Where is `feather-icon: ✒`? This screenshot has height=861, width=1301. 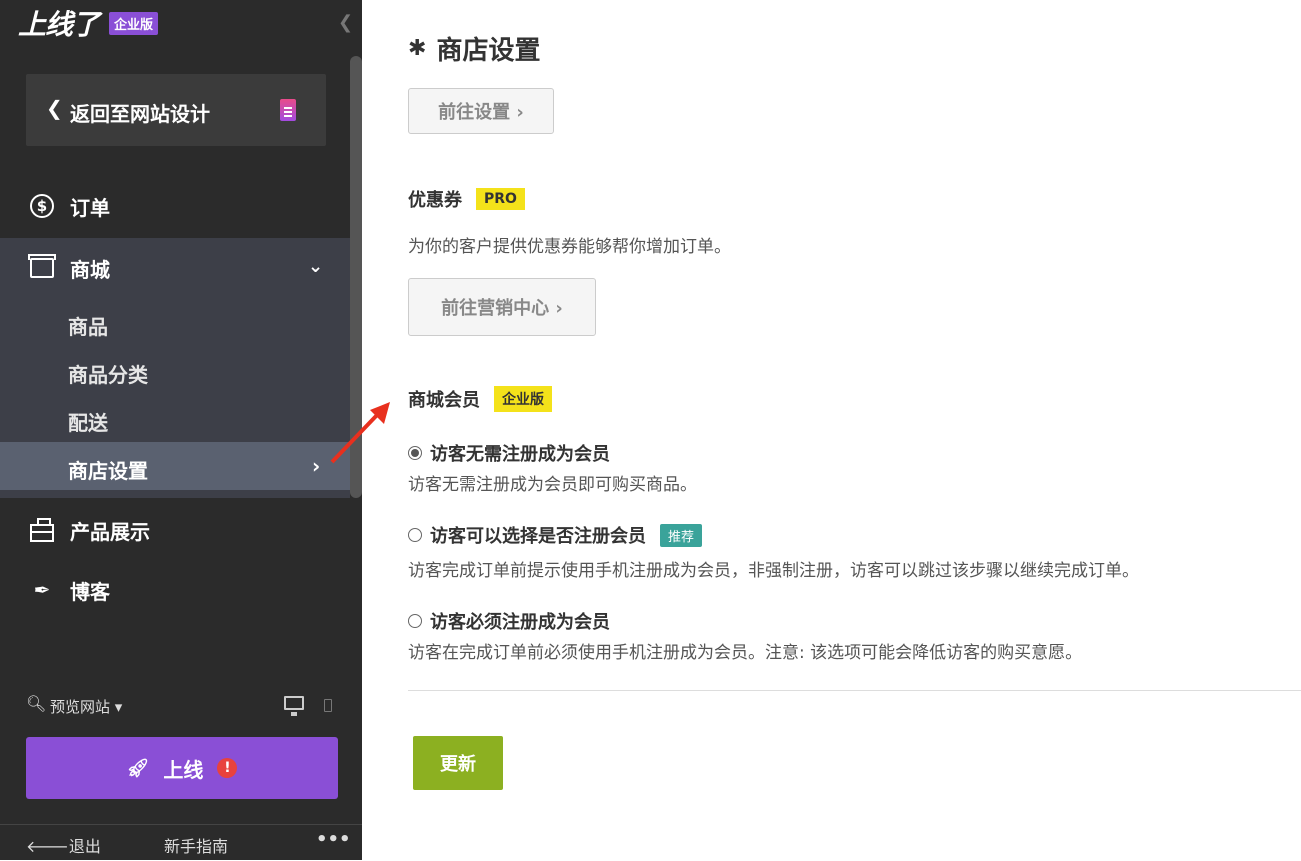
feather-icon: ✒ is located at coordinates (42, 590).